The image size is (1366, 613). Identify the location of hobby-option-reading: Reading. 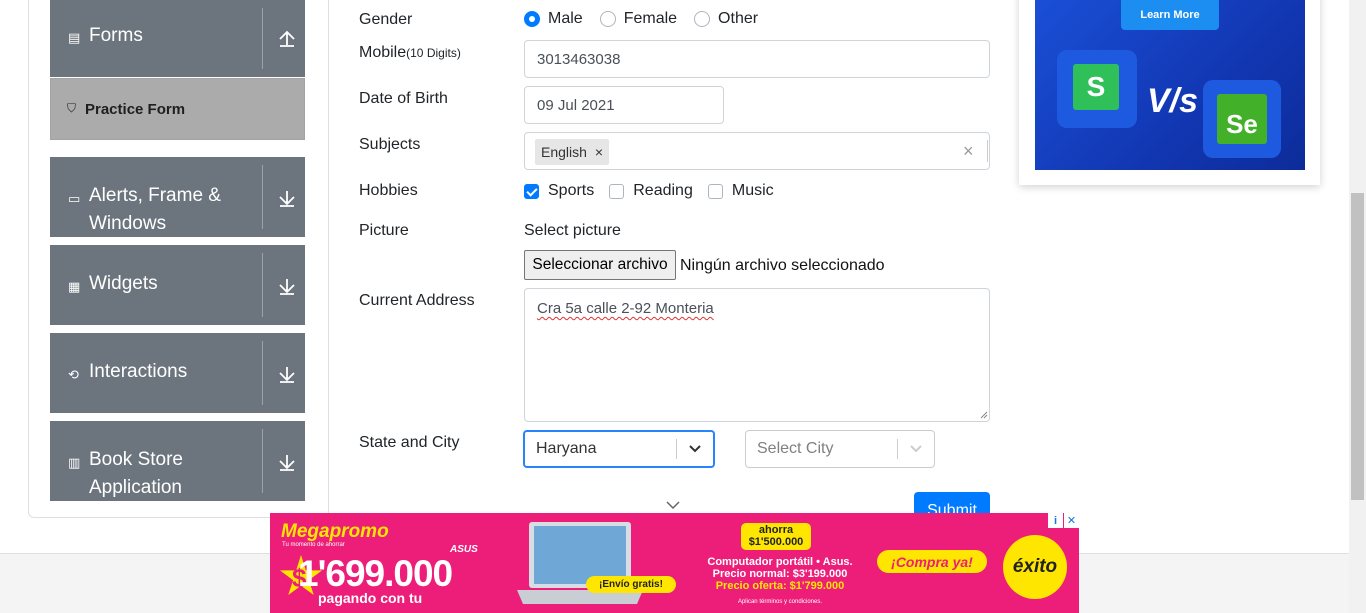
(651, 191).